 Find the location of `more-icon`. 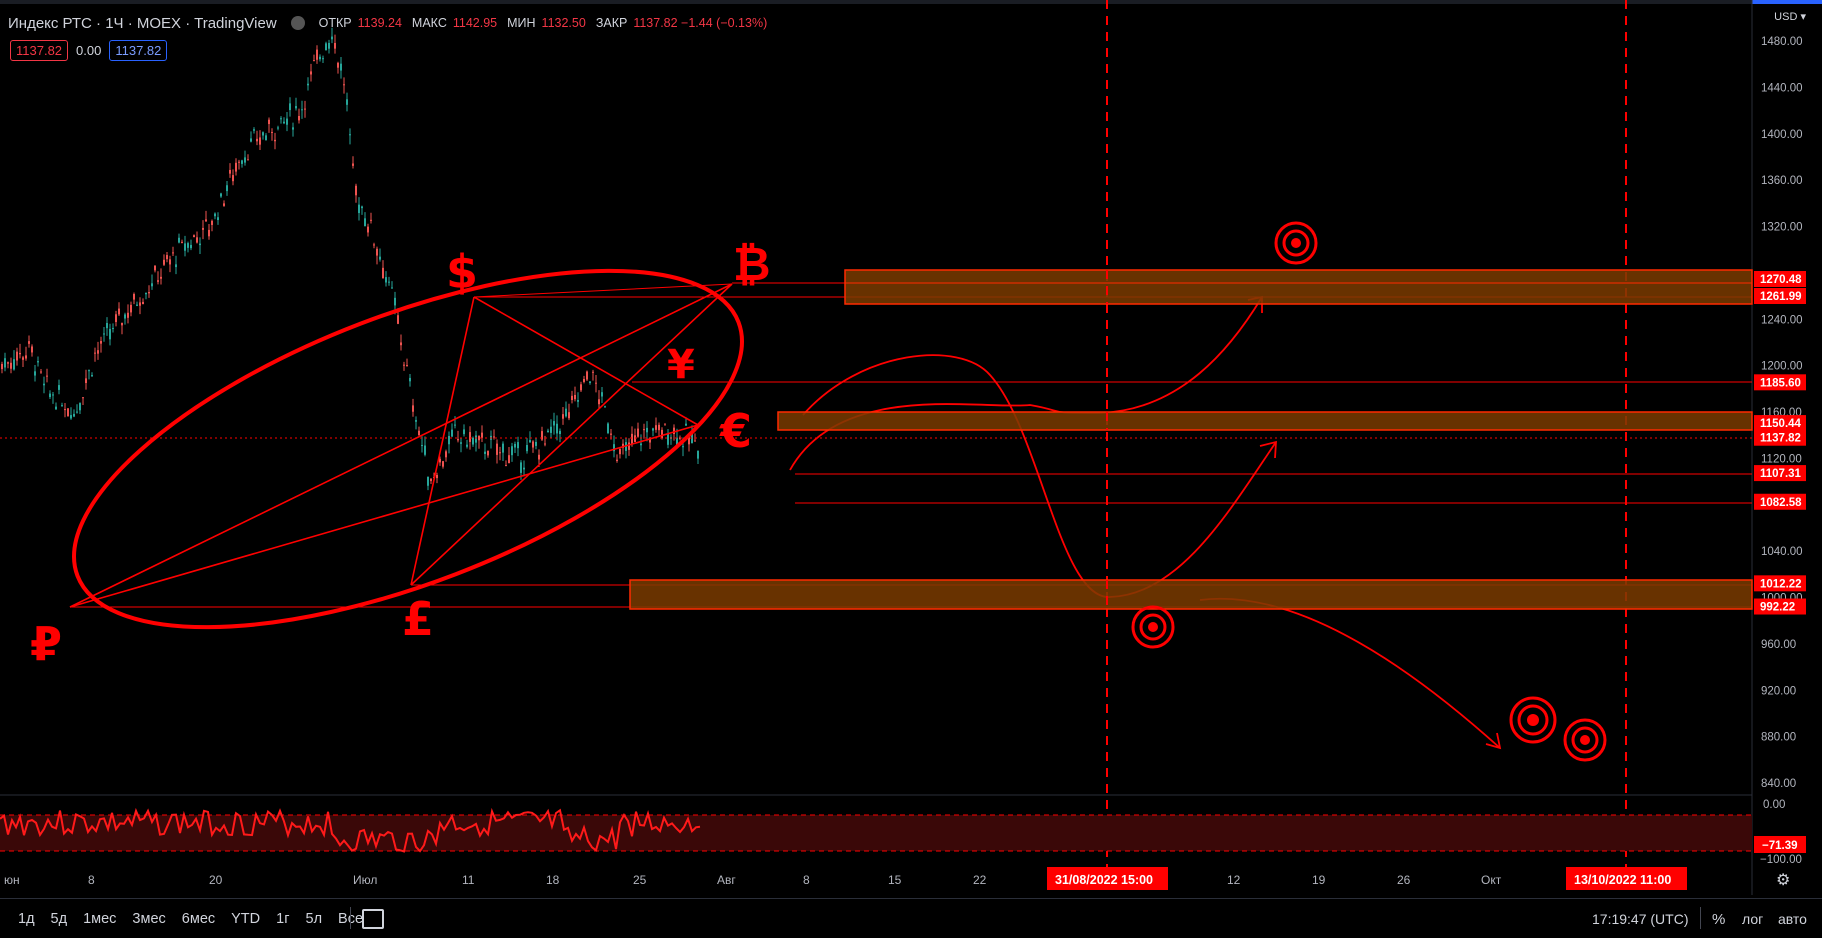

more-icon is located at coordinates (297, 23).